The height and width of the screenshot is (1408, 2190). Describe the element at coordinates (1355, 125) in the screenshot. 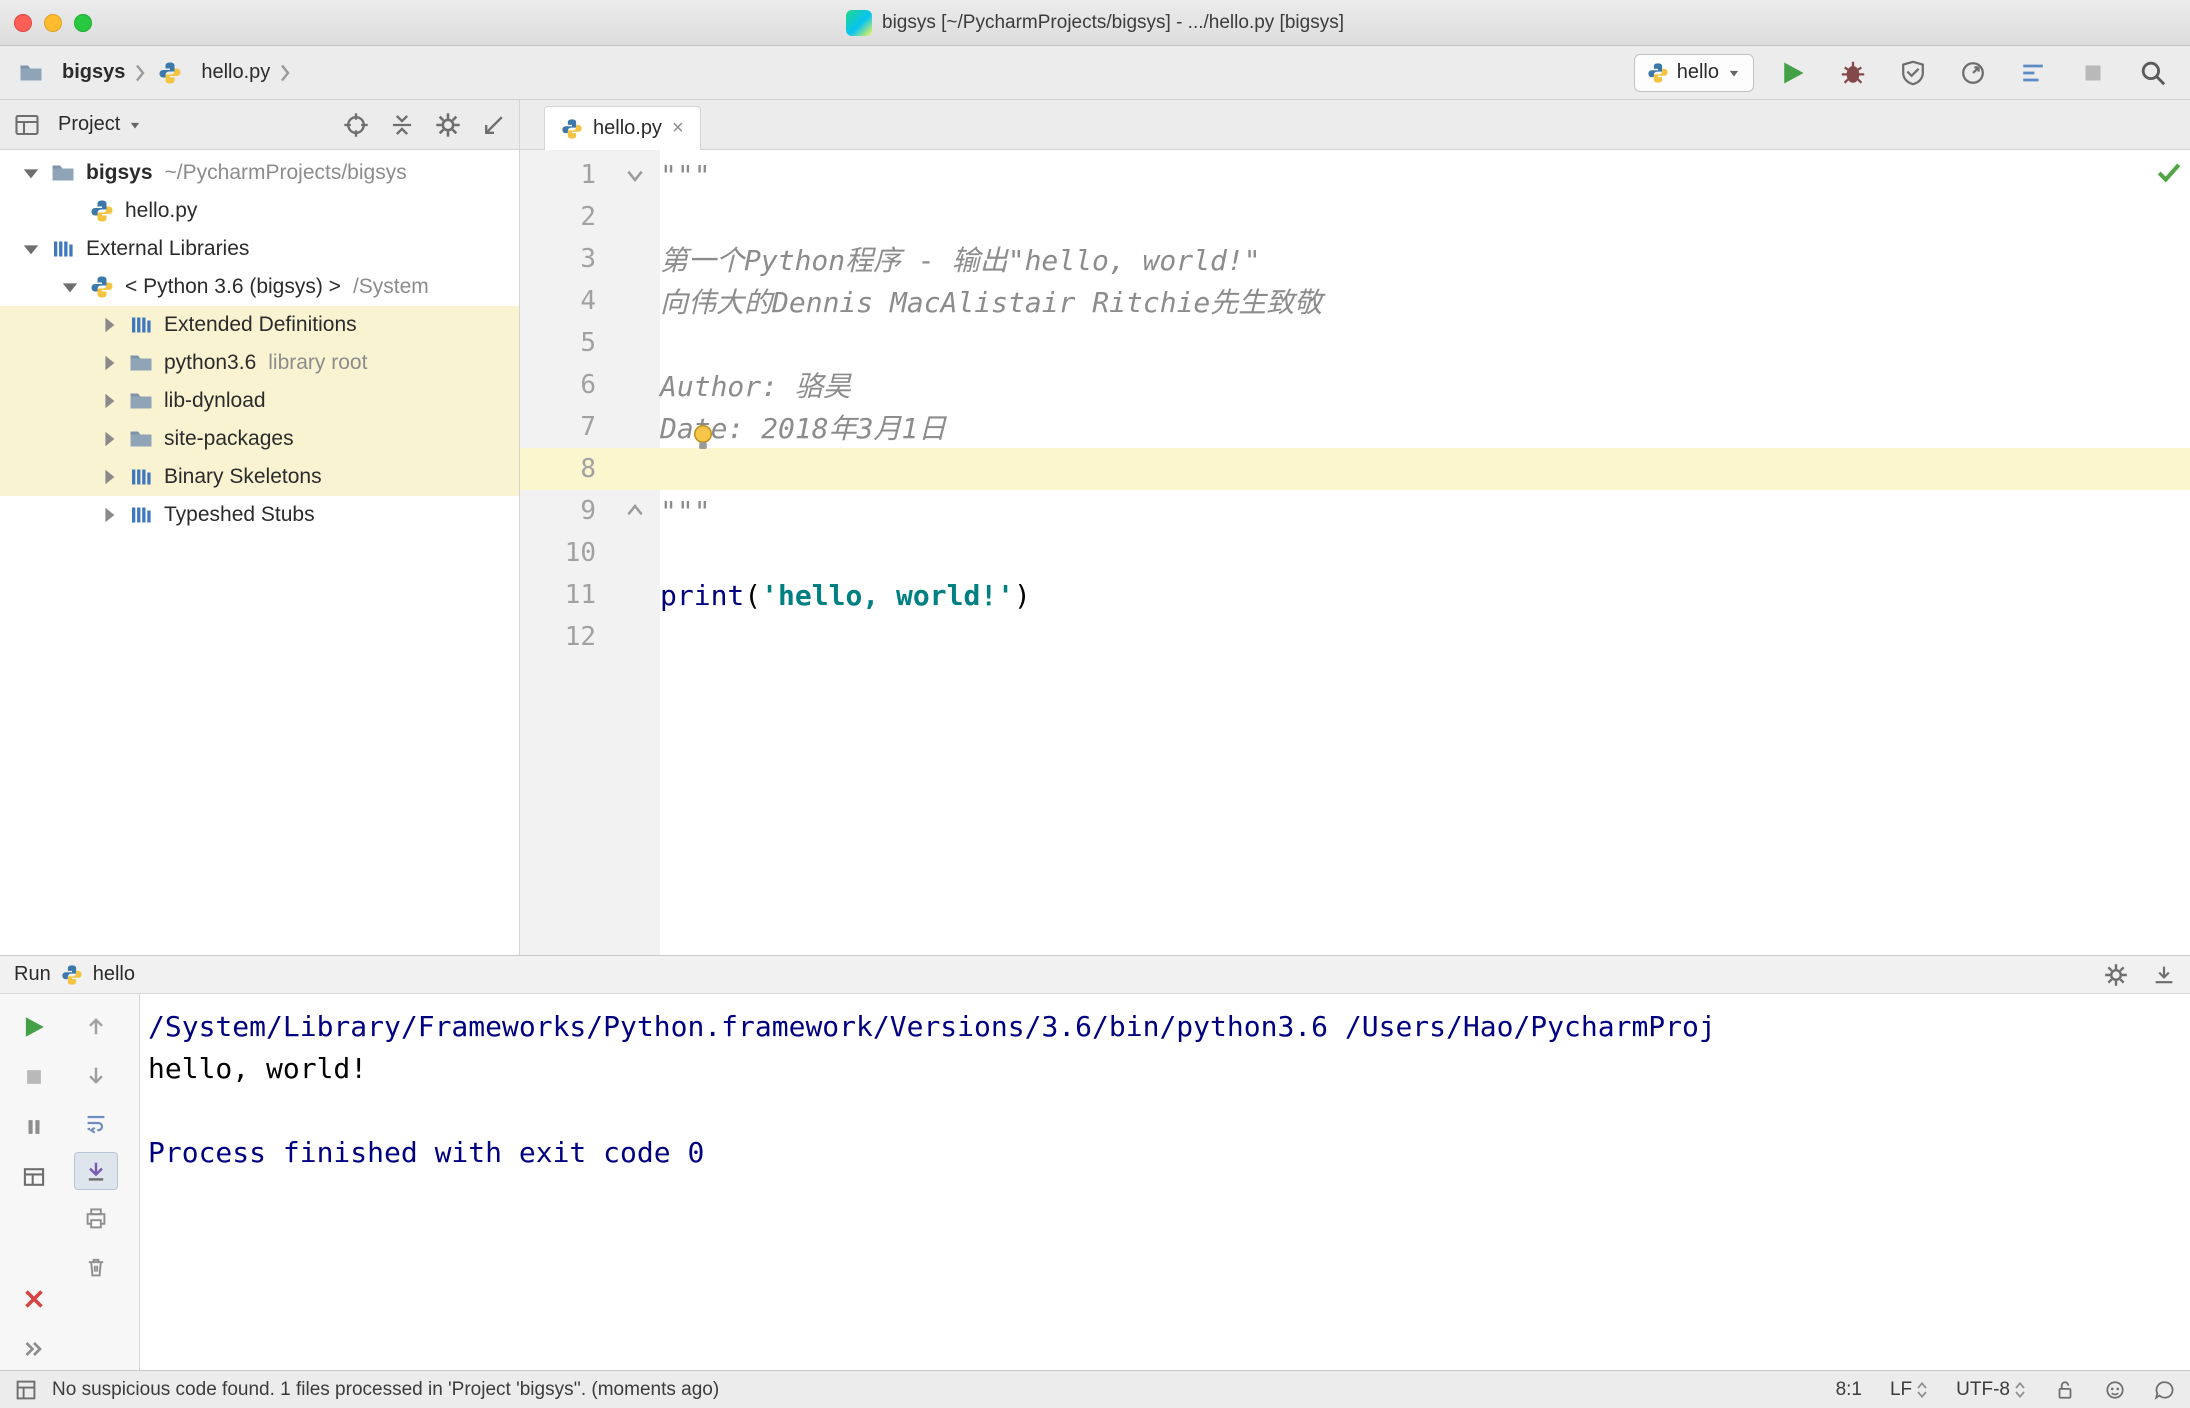

I see `editor-tab-bar: hello.py ×` at that location.